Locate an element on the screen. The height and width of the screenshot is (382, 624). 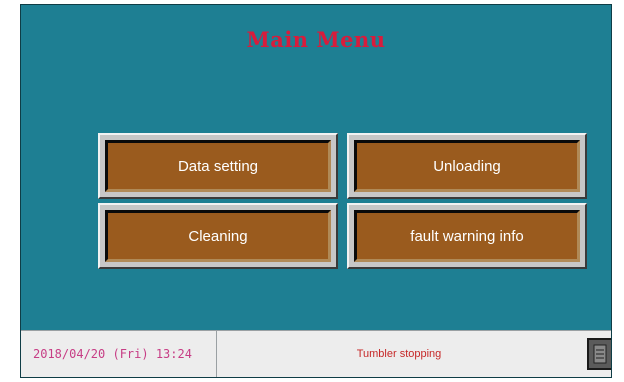
page-title: Main Menu is located at coordinates (316, 39).